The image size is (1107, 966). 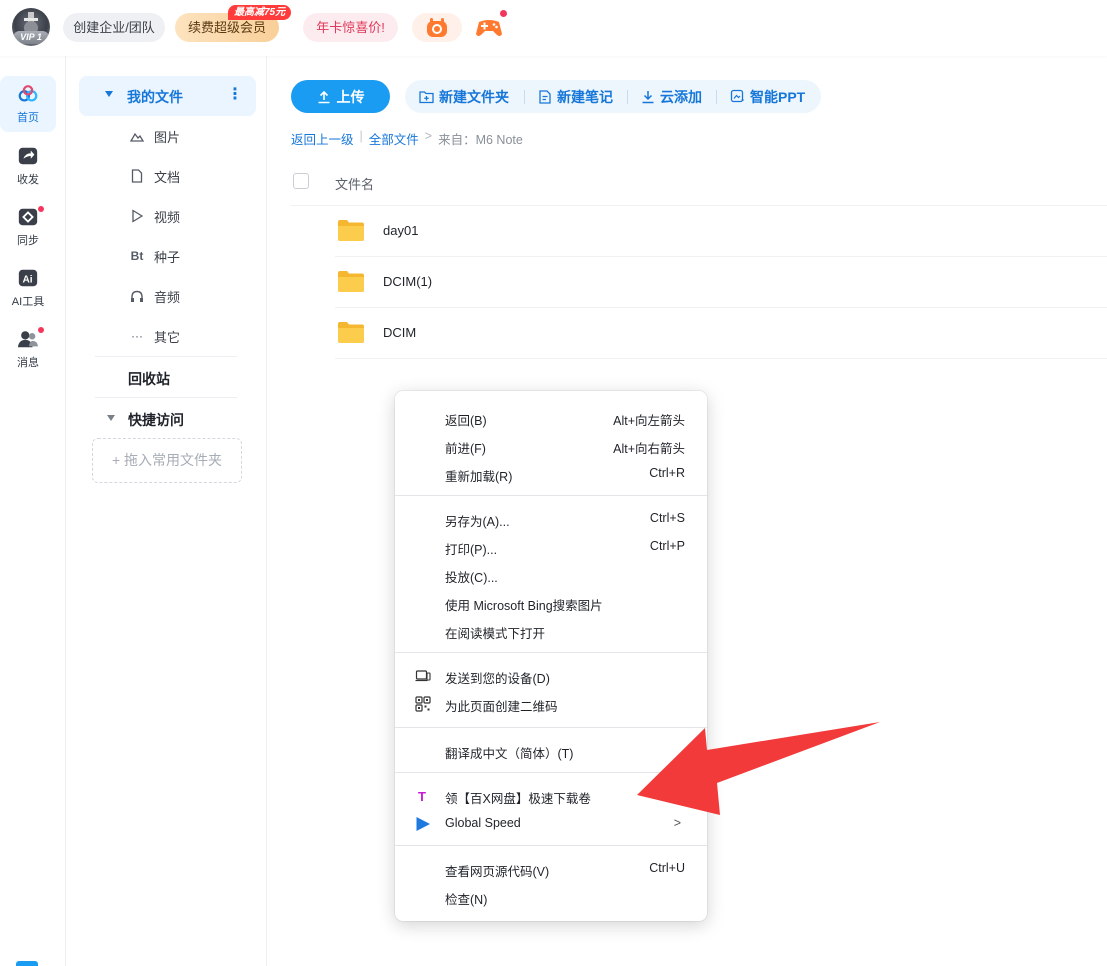 What do you see at coordinates (156, 420) in the screenshot?
I see `tree-quick-access: 快捷访问` at bounding box center [156, 420].